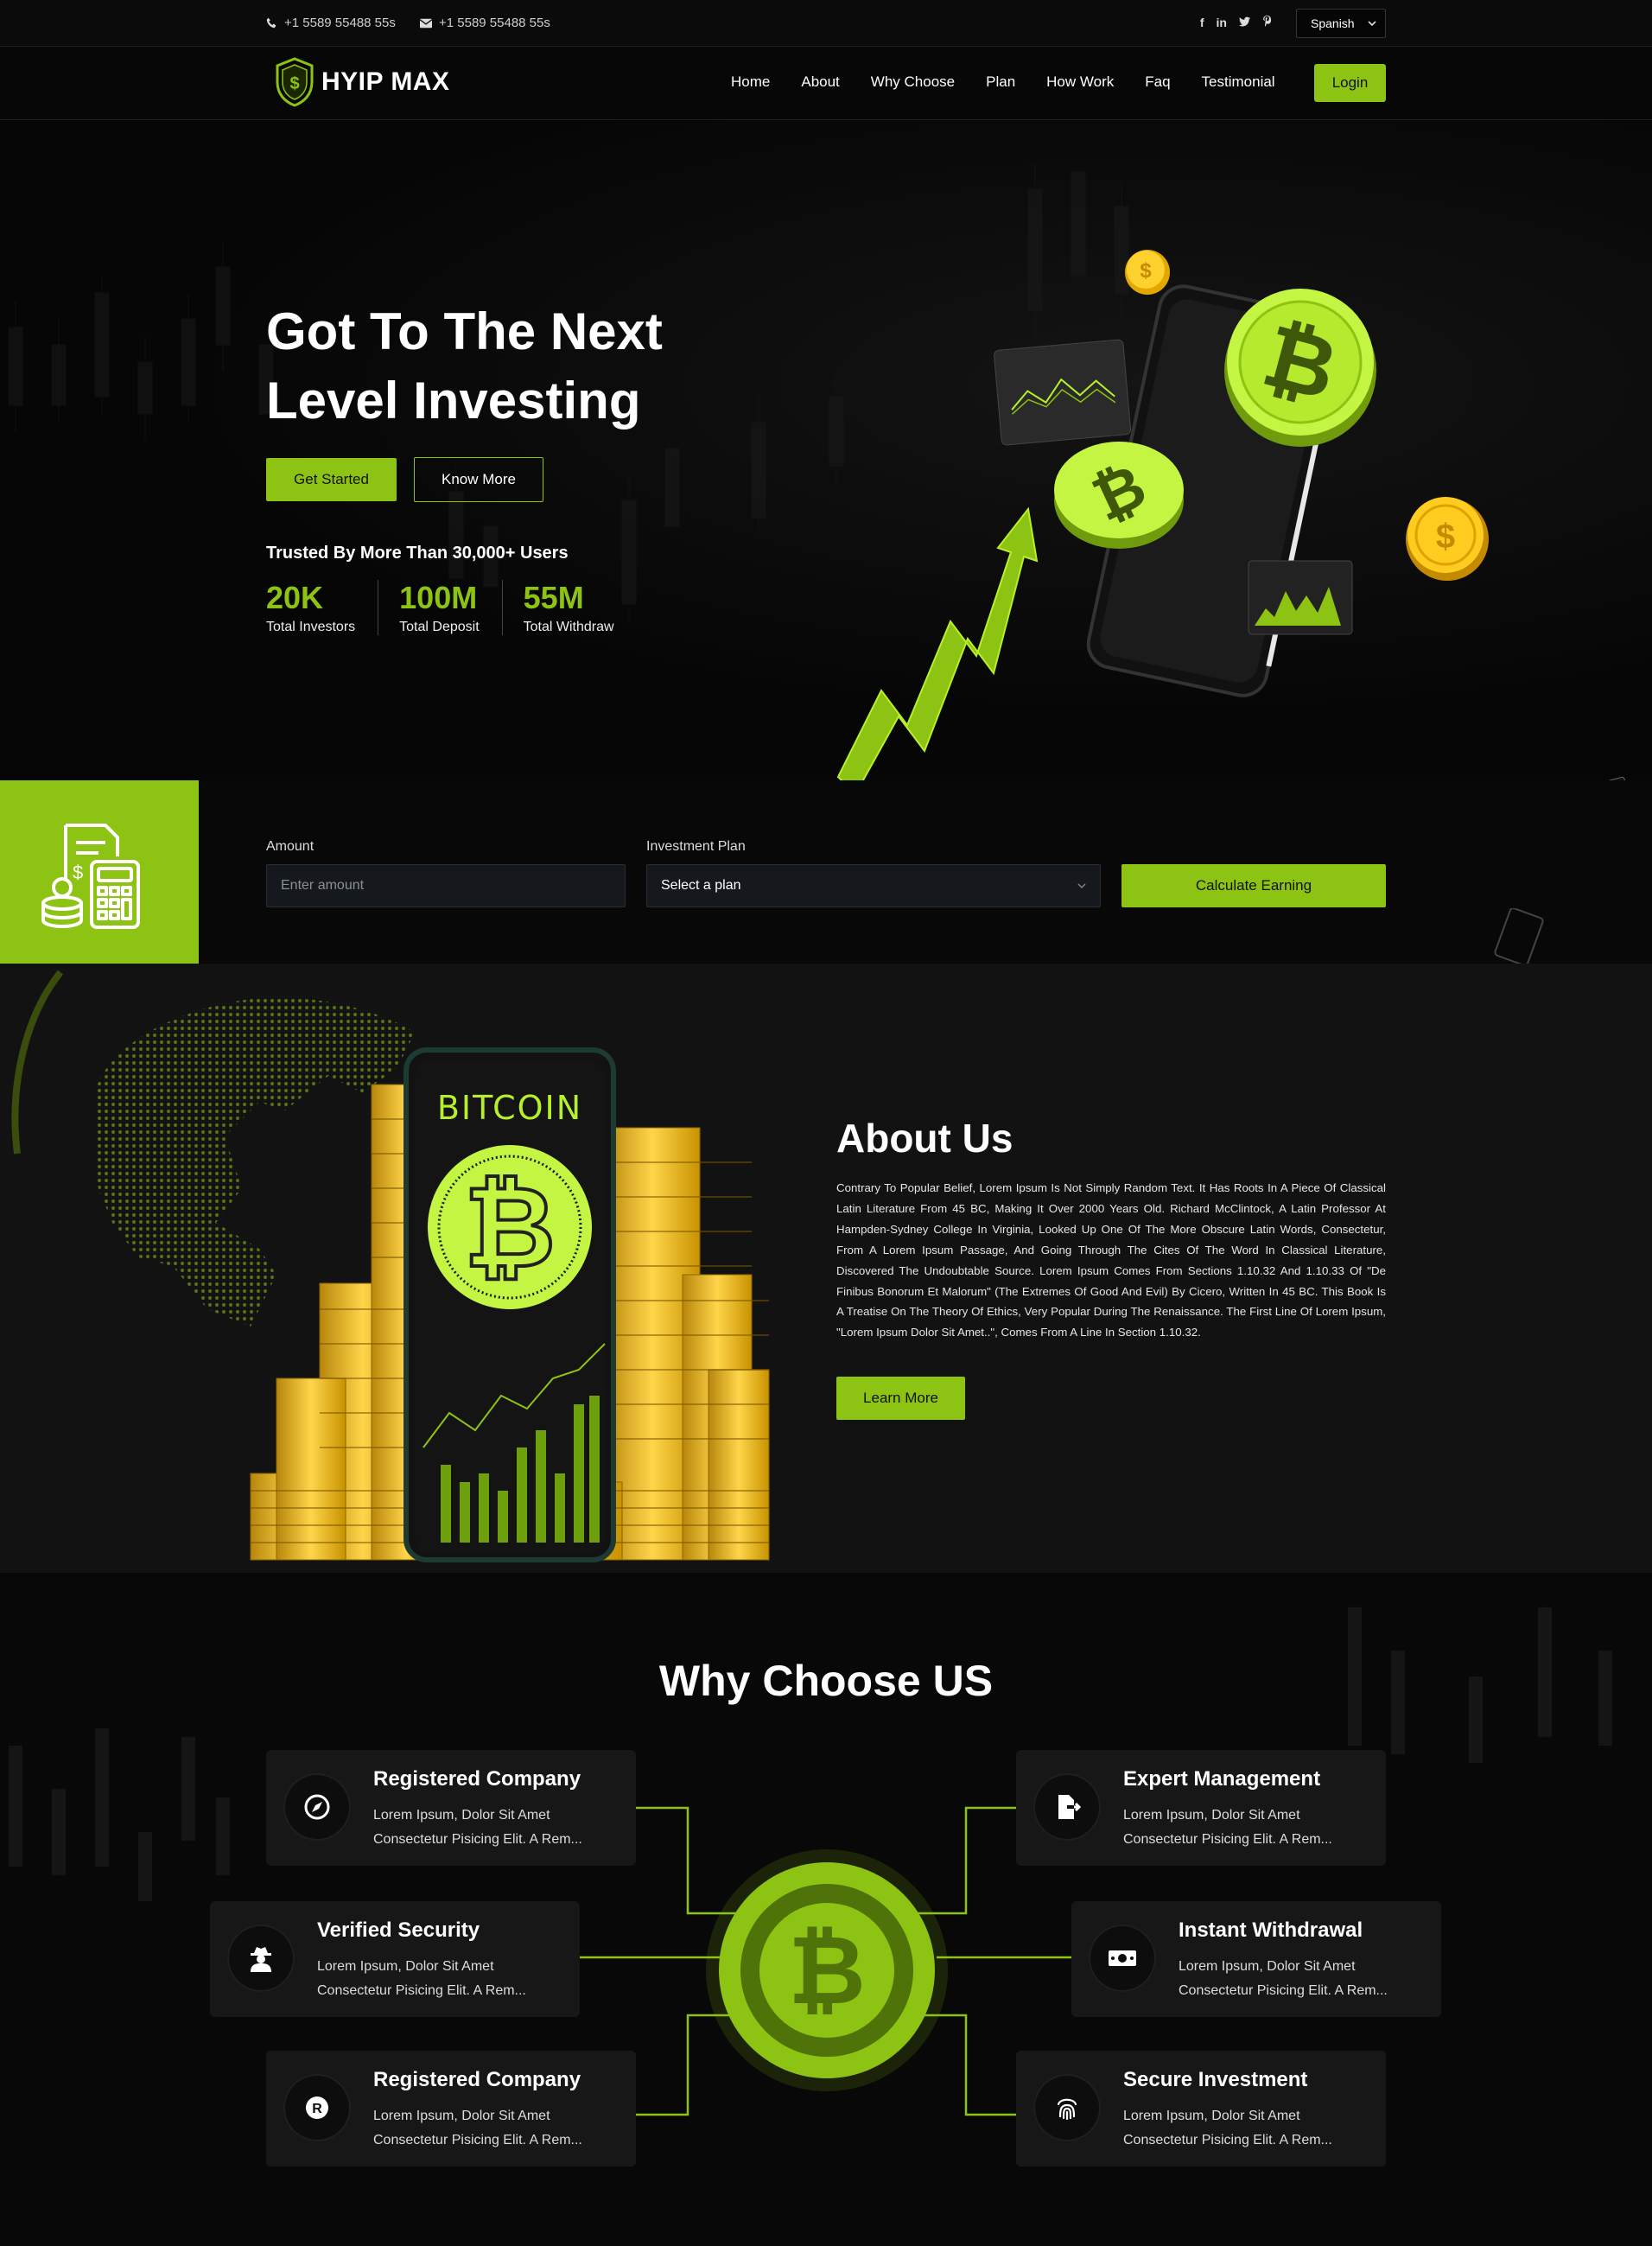 This screenshot has width=1652, height=2246. What do you see at coordinates (901, 1398) in the screenshot?
I see `learn-more-button: Learn More` at bounding box center [901, 1398].